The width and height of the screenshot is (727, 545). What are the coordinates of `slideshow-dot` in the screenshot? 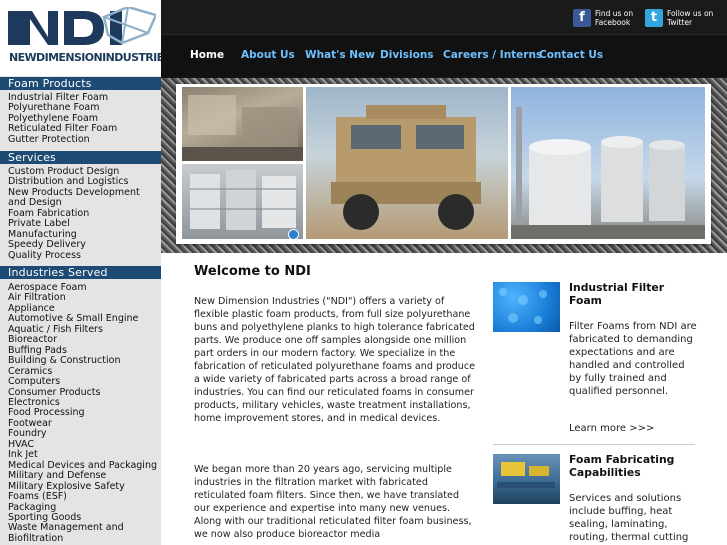 It's located at (293, 234).